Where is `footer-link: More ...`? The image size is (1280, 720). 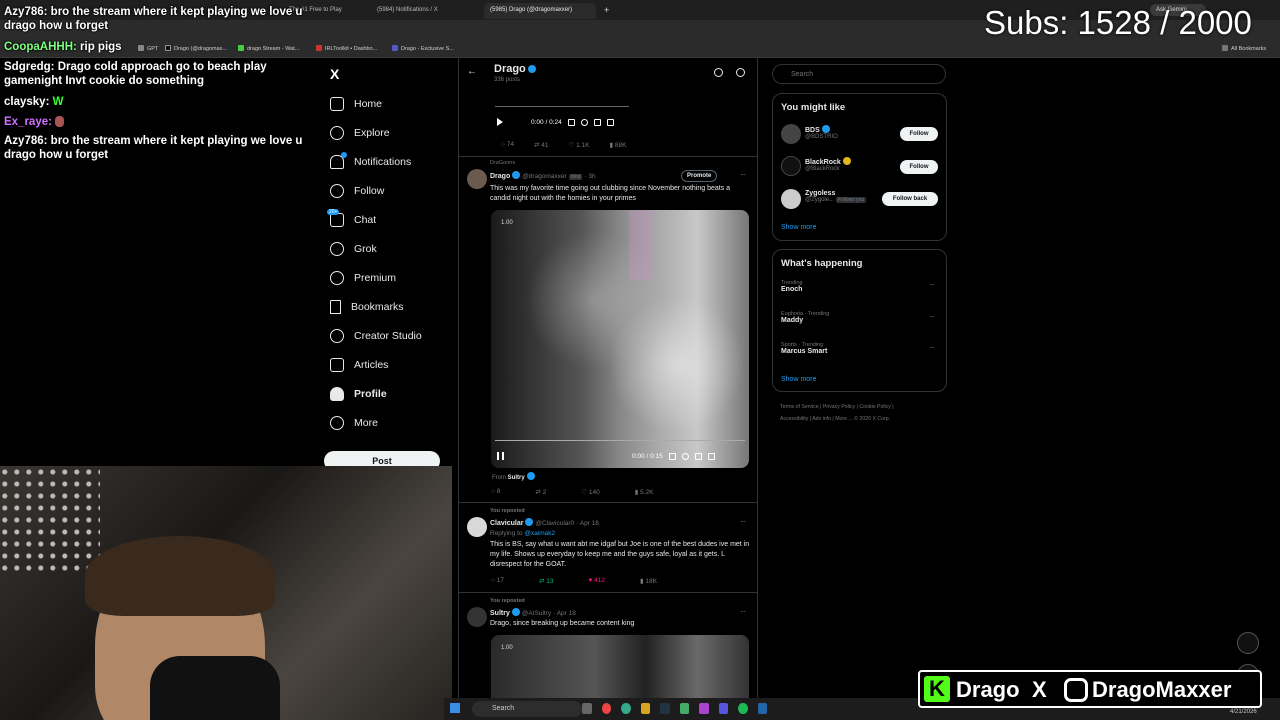 footer-link: More ... is located at coordinates (844, 419).